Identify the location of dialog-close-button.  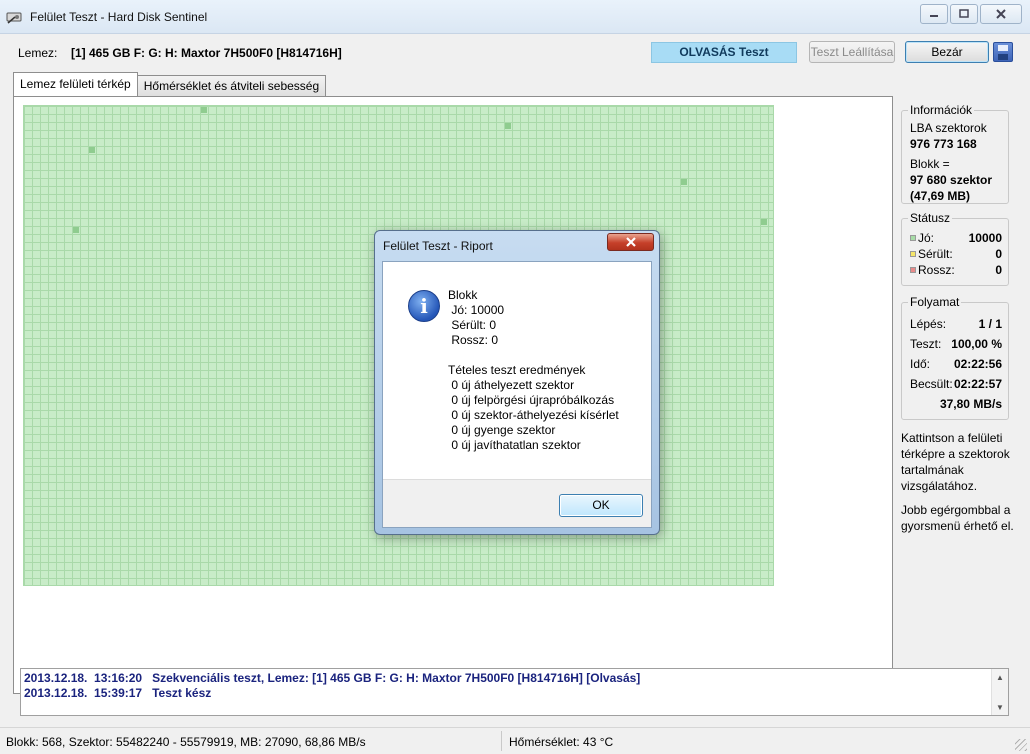
(630, 242).